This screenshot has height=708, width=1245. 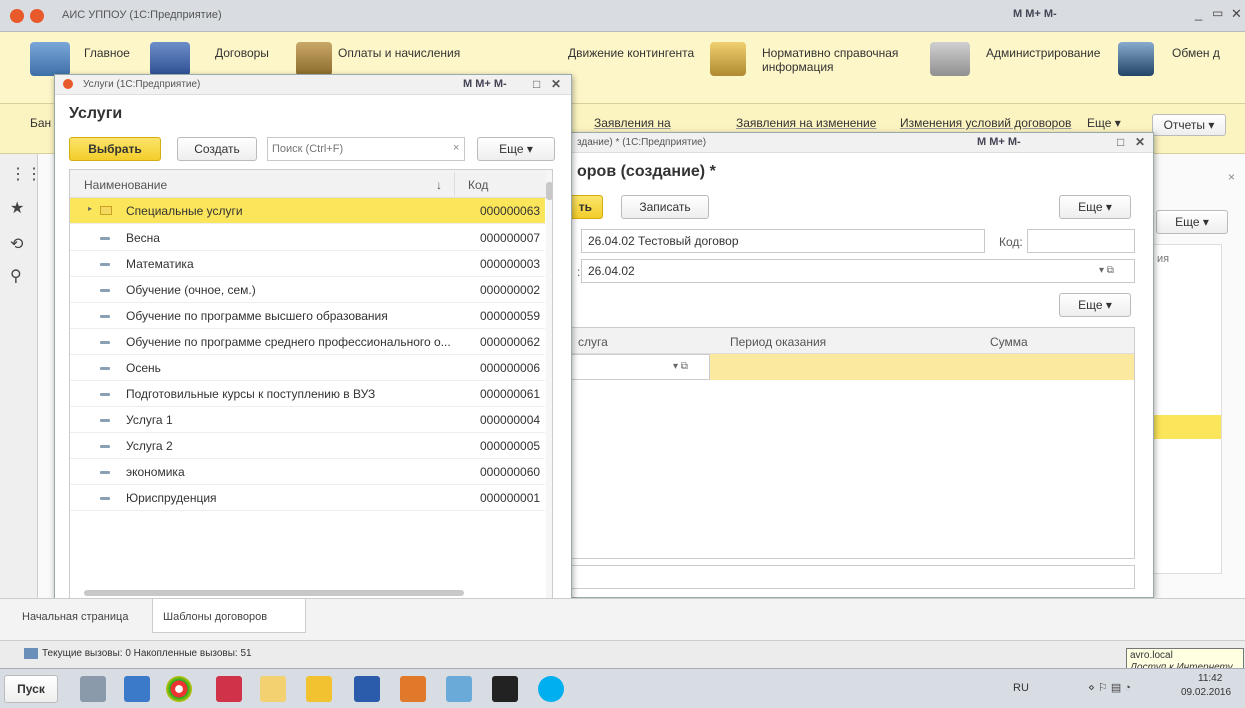 What do you see at coordinates (1035, 14) in the screenshot?
I see `mm-buttons: M M+ M-` at bounding box center [1035, 14].